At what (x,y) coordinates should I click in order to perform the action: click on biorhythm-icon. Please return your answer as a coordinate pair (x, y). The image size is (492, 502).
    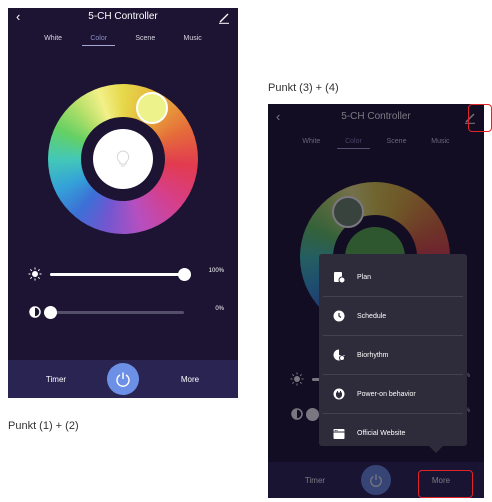
    Looking at the image, I should click on (339, 355).